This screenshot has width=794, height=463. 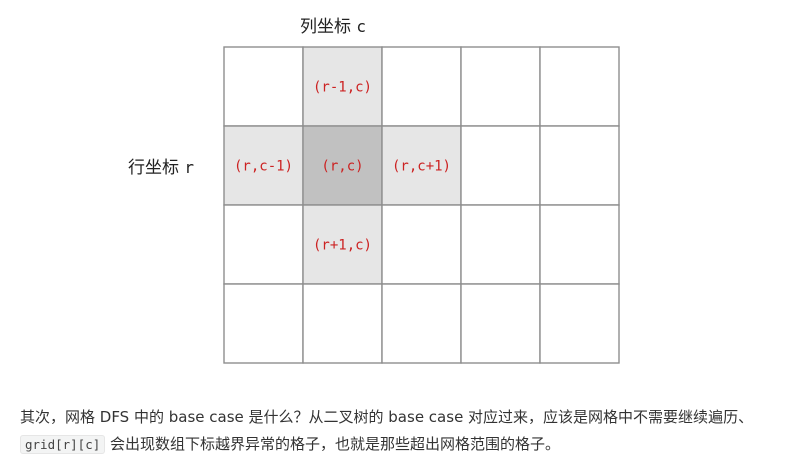 I want to click on inline-code: grid[r][c], so click(x=63, y=444).